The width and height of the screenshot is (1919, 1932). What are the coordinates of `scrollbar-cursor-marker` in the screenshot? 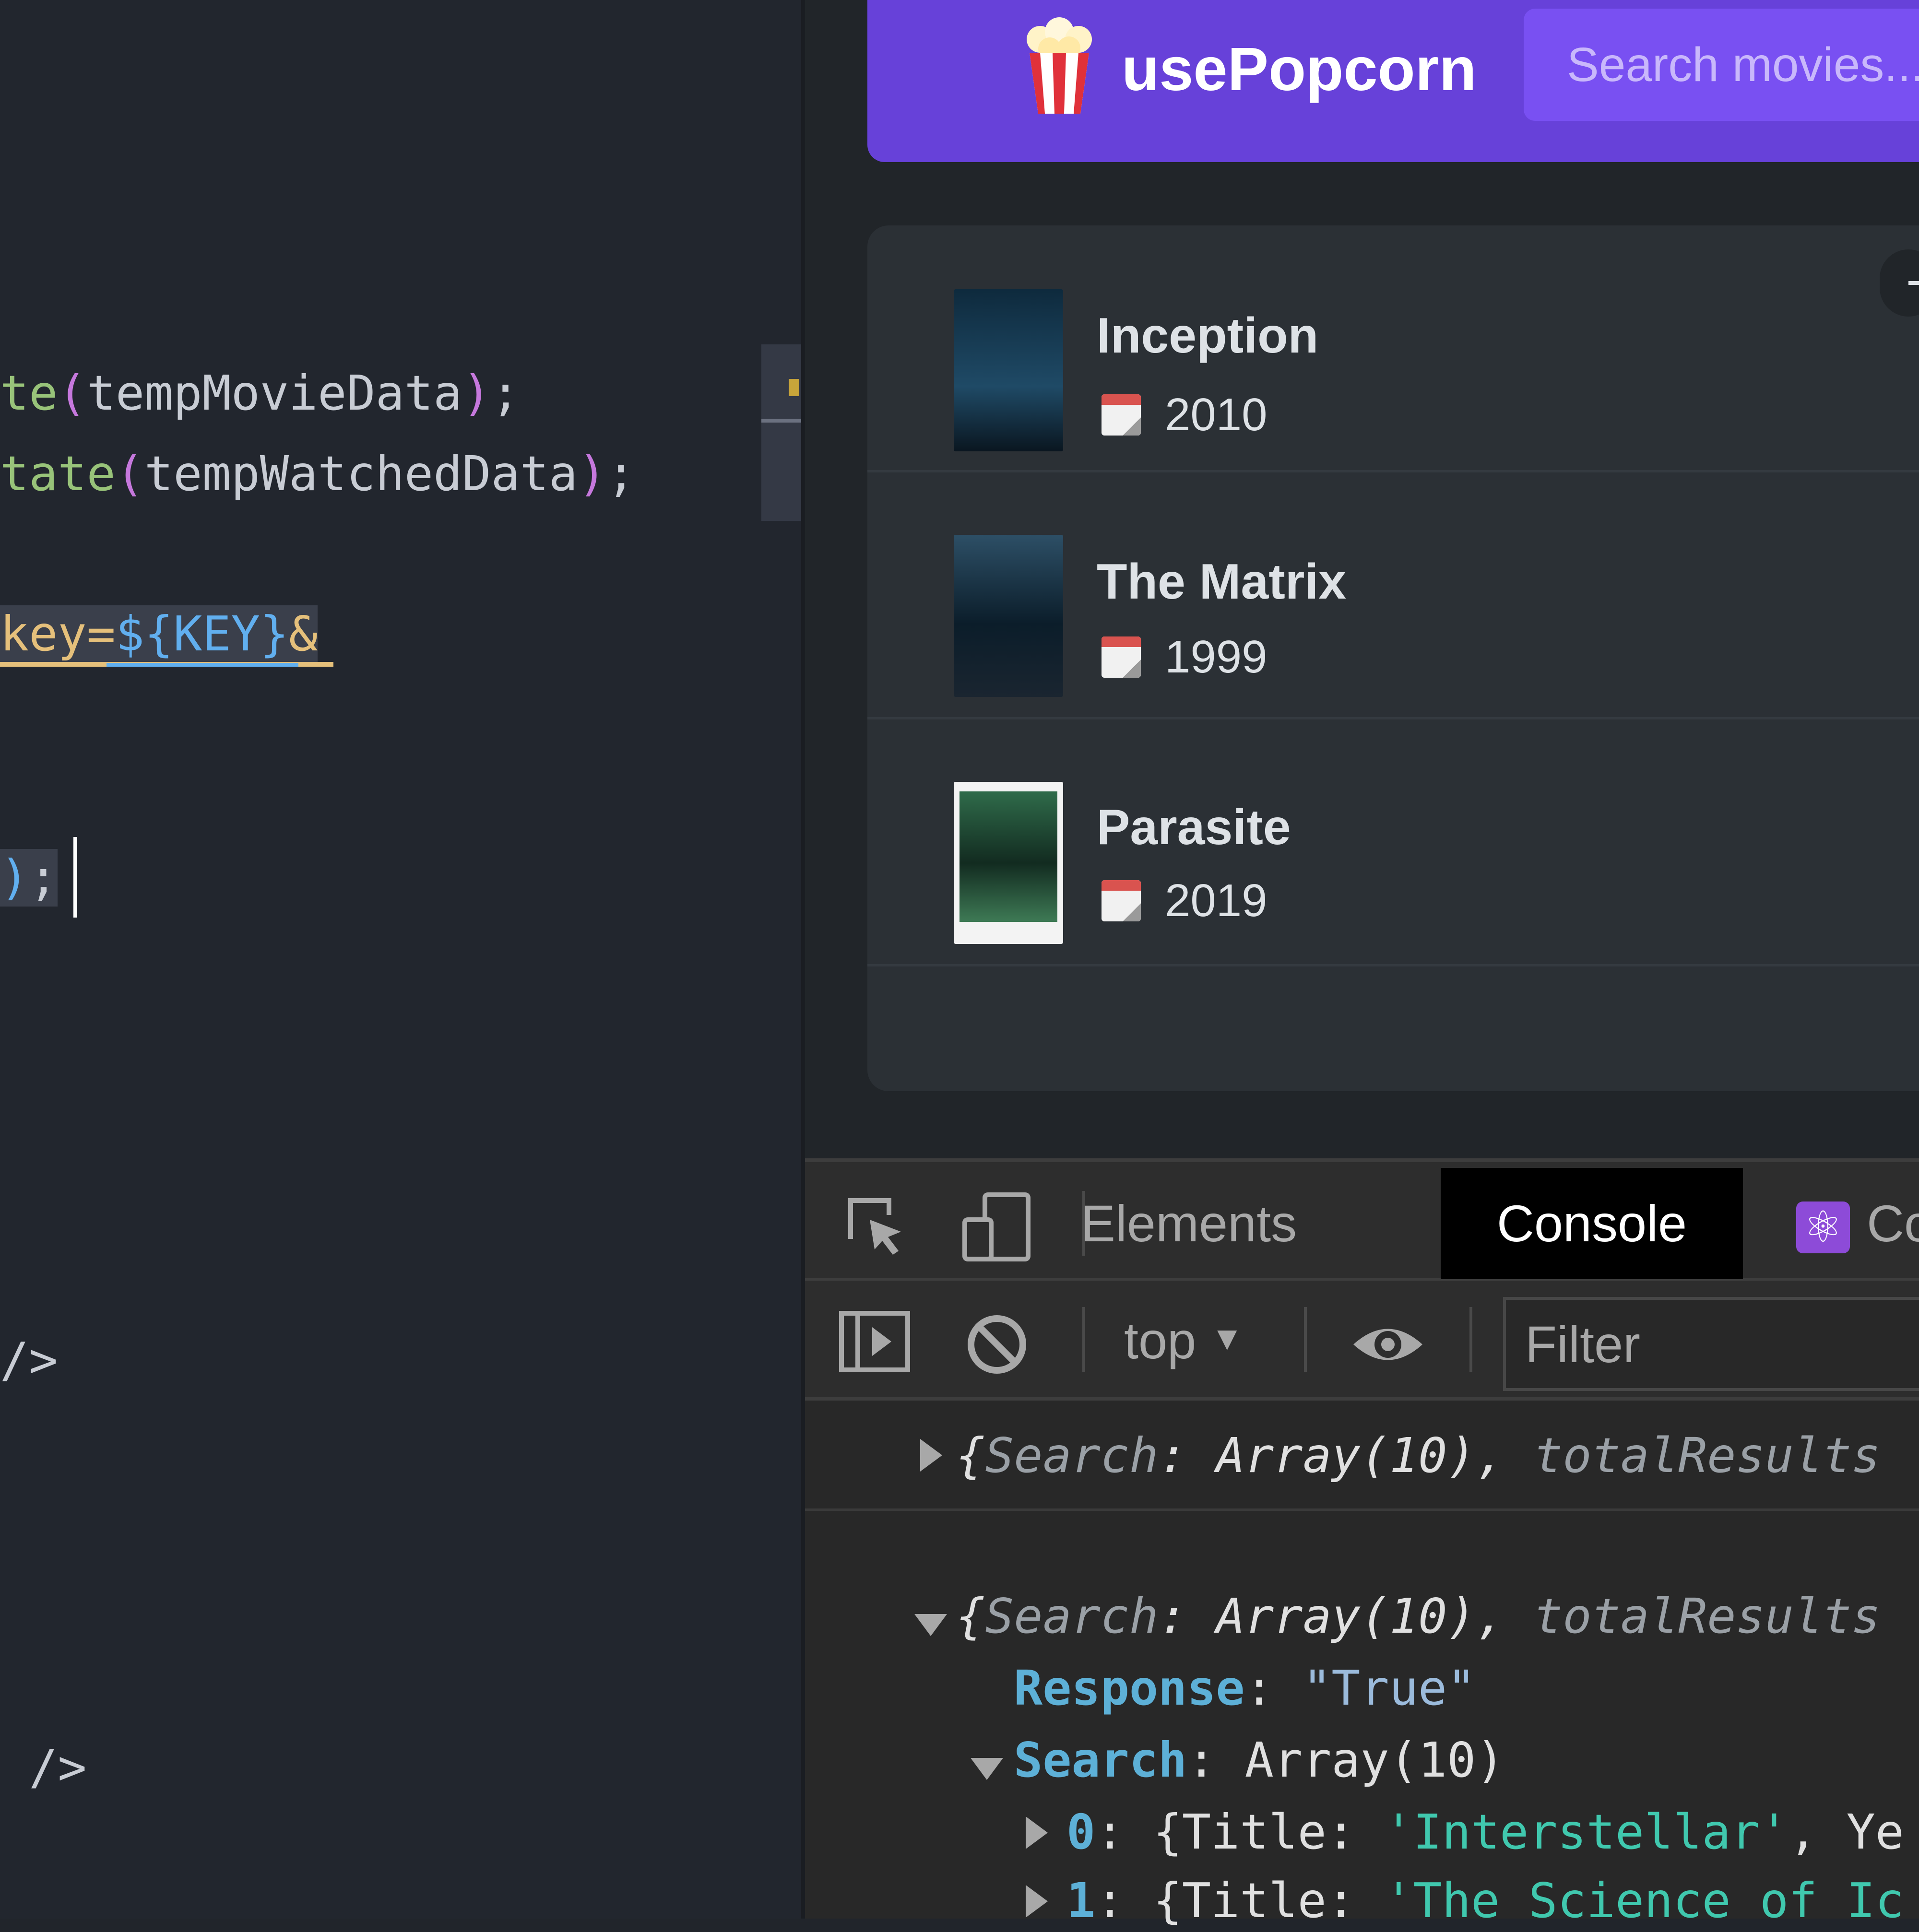 It's located at (783, 421).